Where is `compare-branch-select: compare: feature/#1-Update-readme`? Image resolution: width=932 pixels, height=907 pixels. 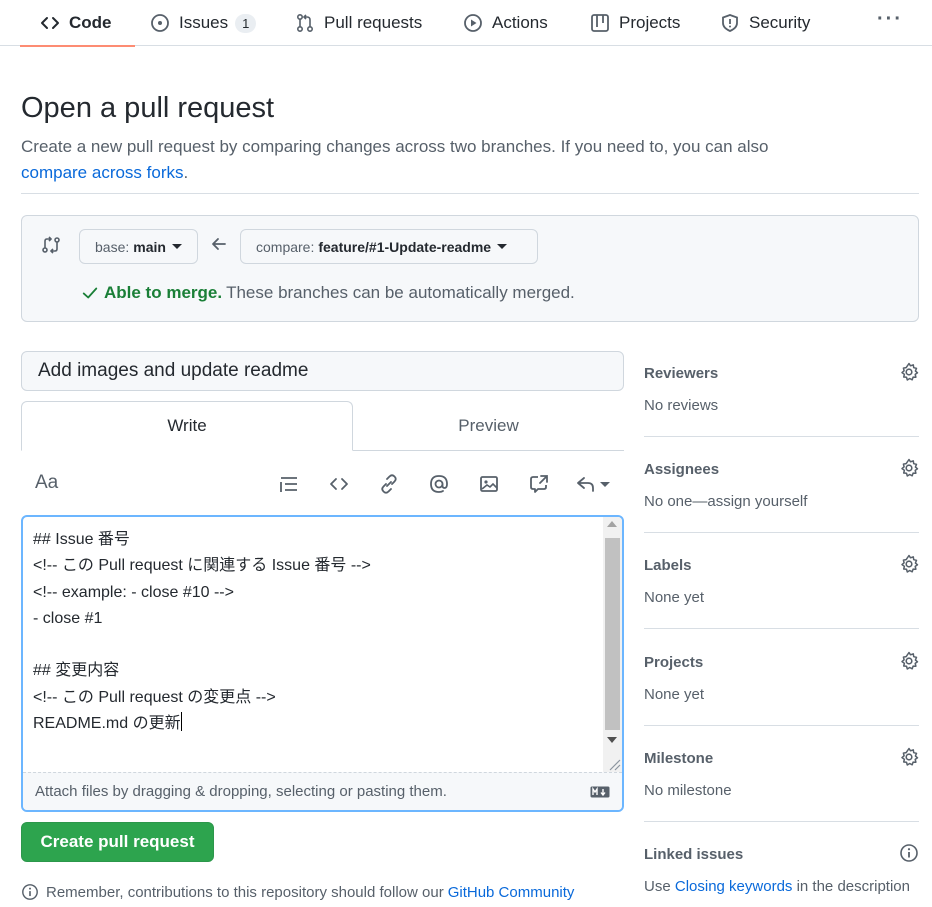
compare-branch-select: compare: feature/#1-Update-readme is located at coordinates (389, 246).